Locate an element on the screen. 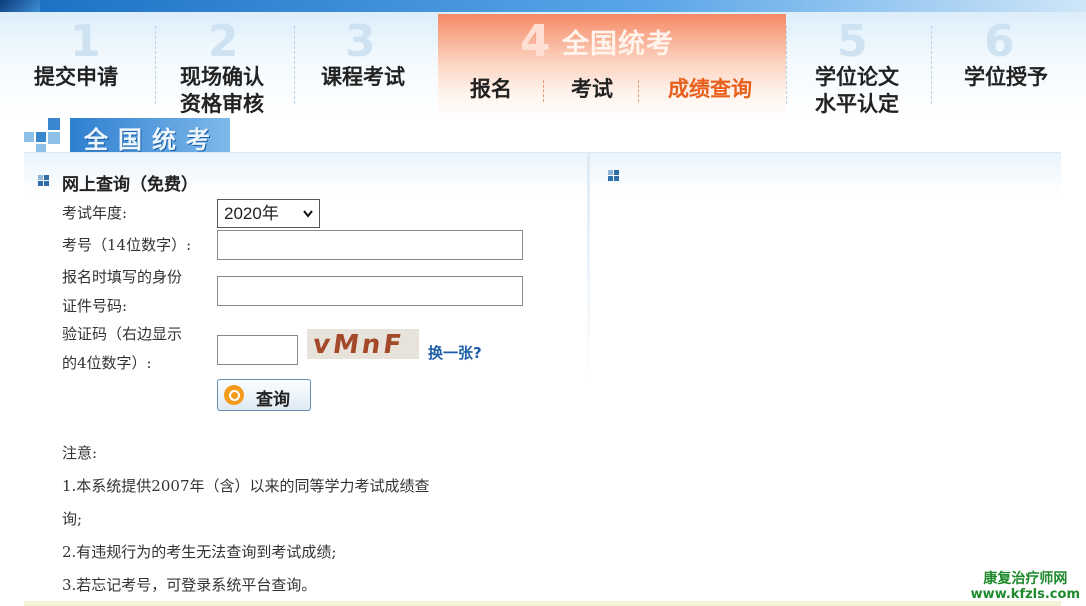  query-button: 查询 is located at coordinates (264, 395).